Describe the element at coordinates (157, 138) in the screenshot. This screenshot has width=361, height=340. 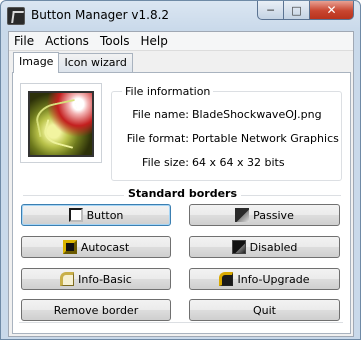
I see `file-format-label: File format:` at that location.